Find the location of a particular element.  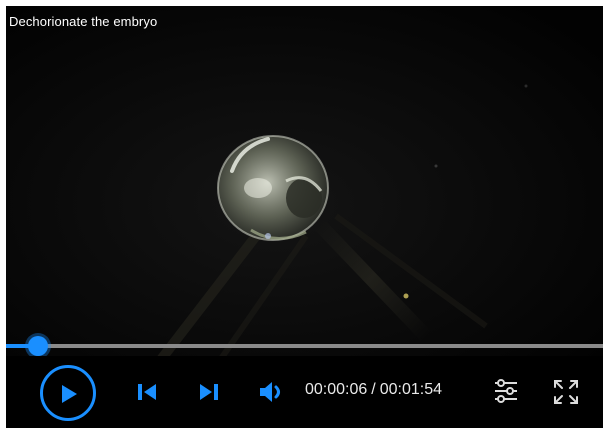

next-button is located at coordinates (209, 394).